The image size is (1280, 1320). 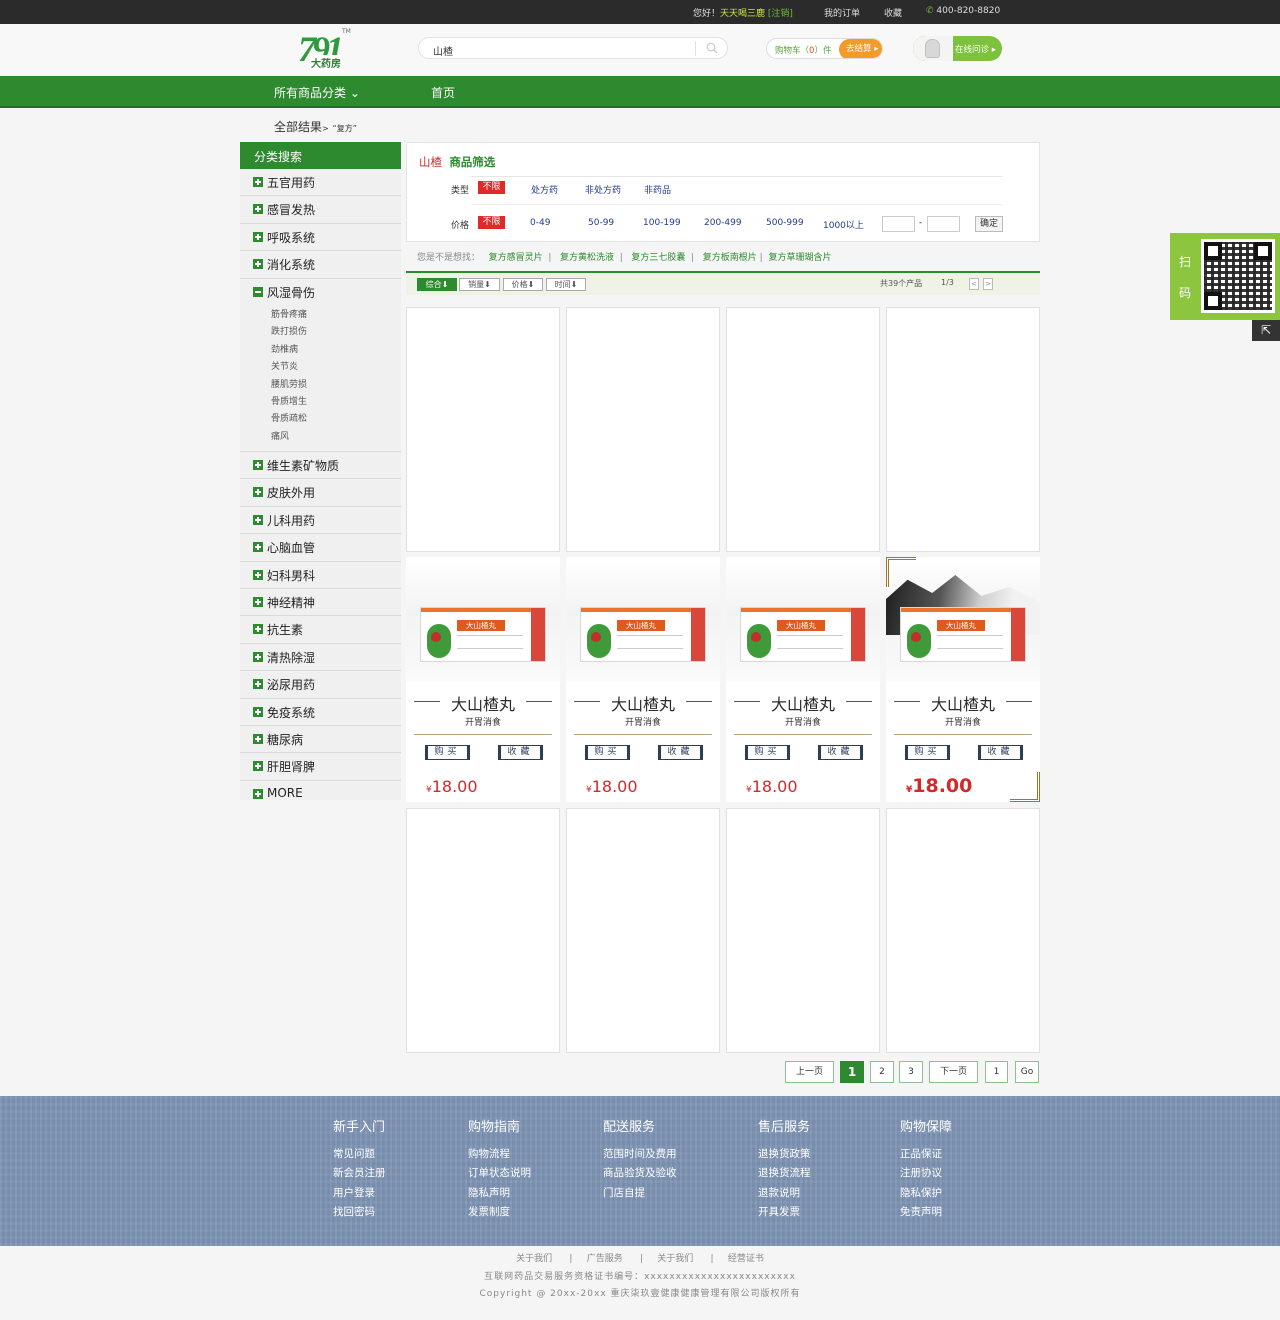 What do you see at coordinates (587, 258) in the screenshot?
I see `suggestion-link: 复方黄松洗液` at bounding box center [587, 258].